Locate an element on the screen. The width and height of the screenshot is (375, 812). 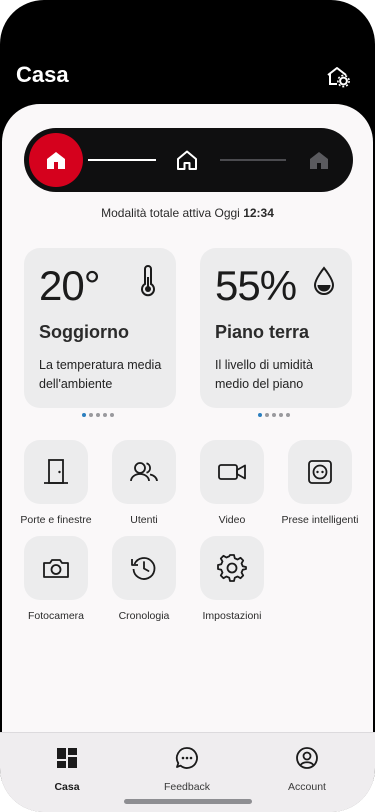
history-icon is located at coordinates (143, 568).